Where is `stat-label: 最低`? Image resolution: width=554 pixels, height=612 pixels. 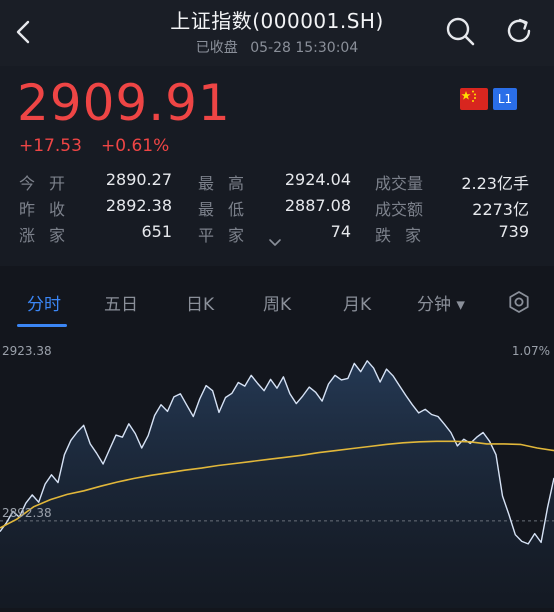 stat-label: 最低 is located at coordinates (228, 209).